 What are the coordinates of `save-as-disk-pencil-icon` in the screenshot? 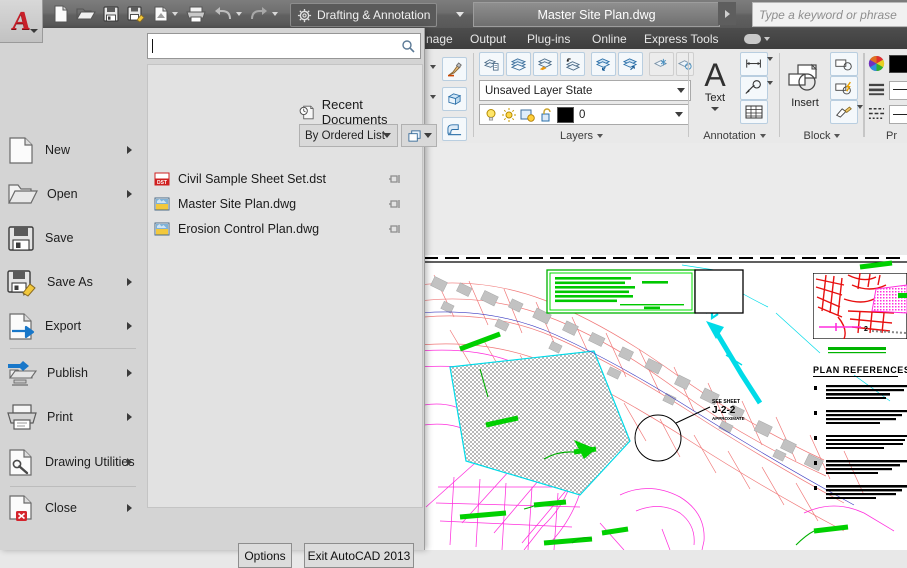 It's located at (135, 14).